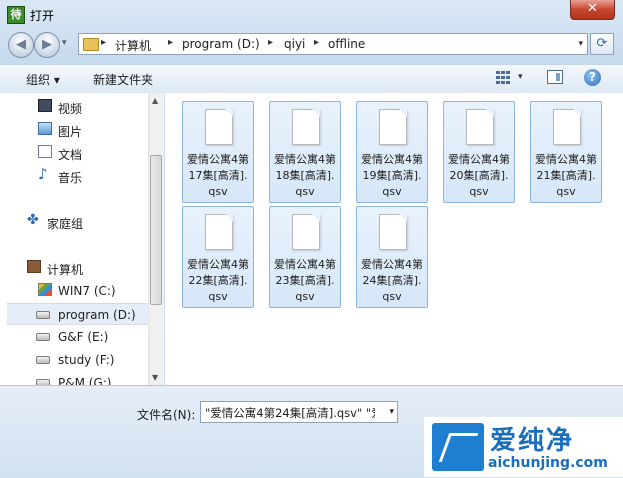 This screenshot has height=478, width=623. I want to click on change-view-icon, so click(503, 77).